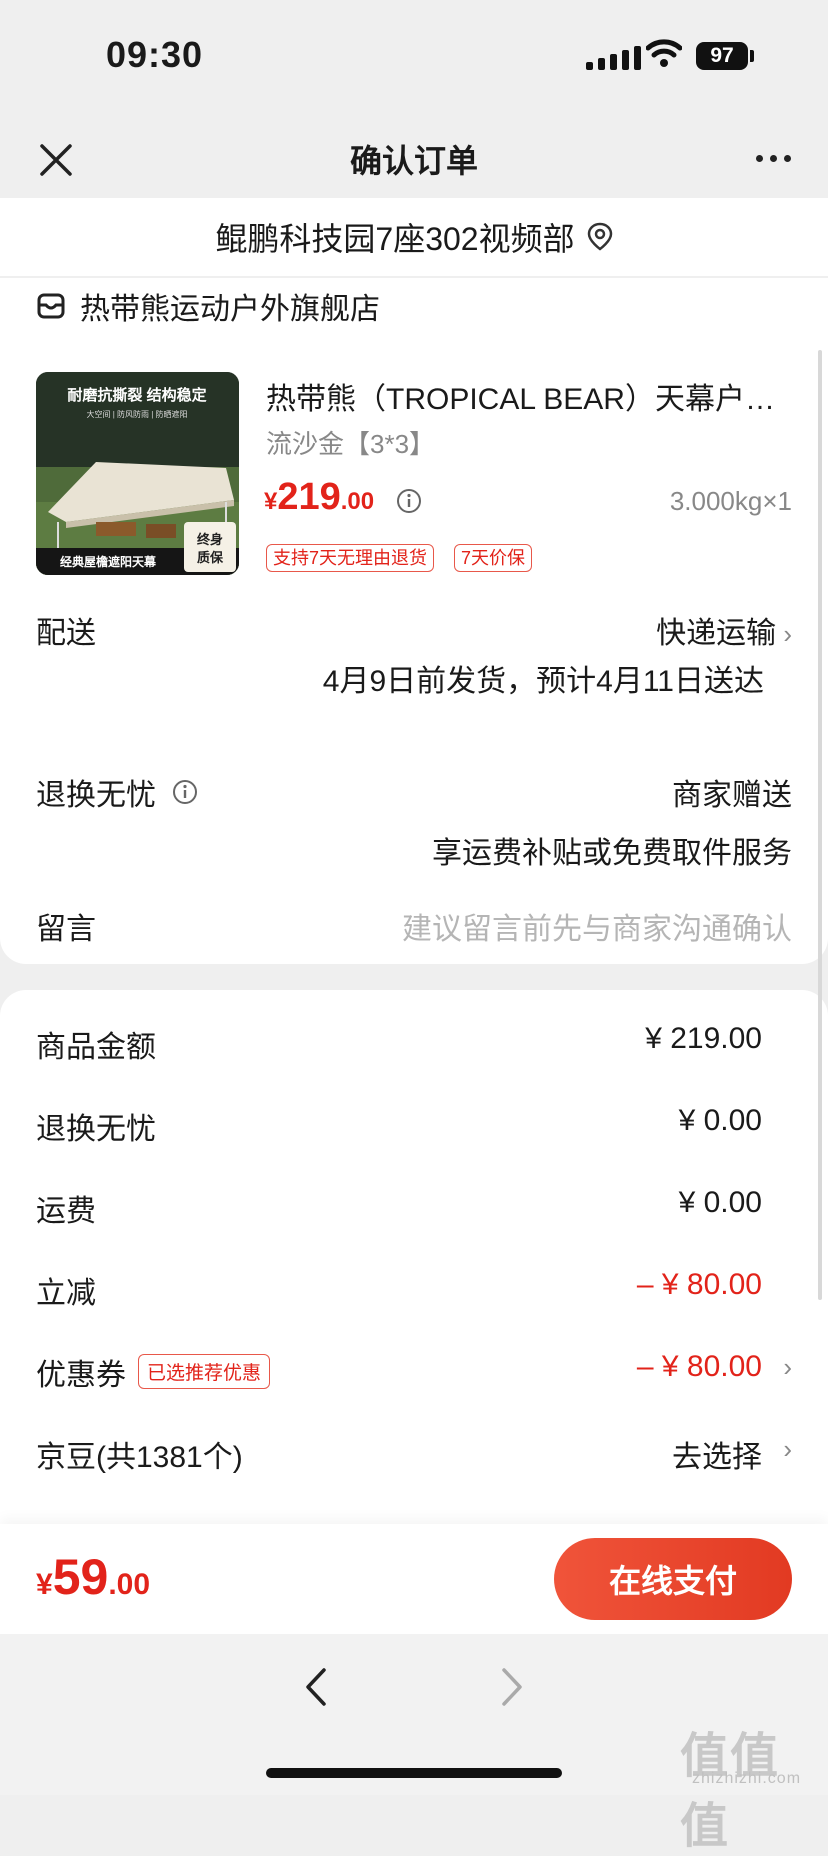 This screenshot has height=1856, width=828. Describe the element at coordinates (787, 1367) in the screenshot. I see `coupon-chevron-icon: ›` at that location.